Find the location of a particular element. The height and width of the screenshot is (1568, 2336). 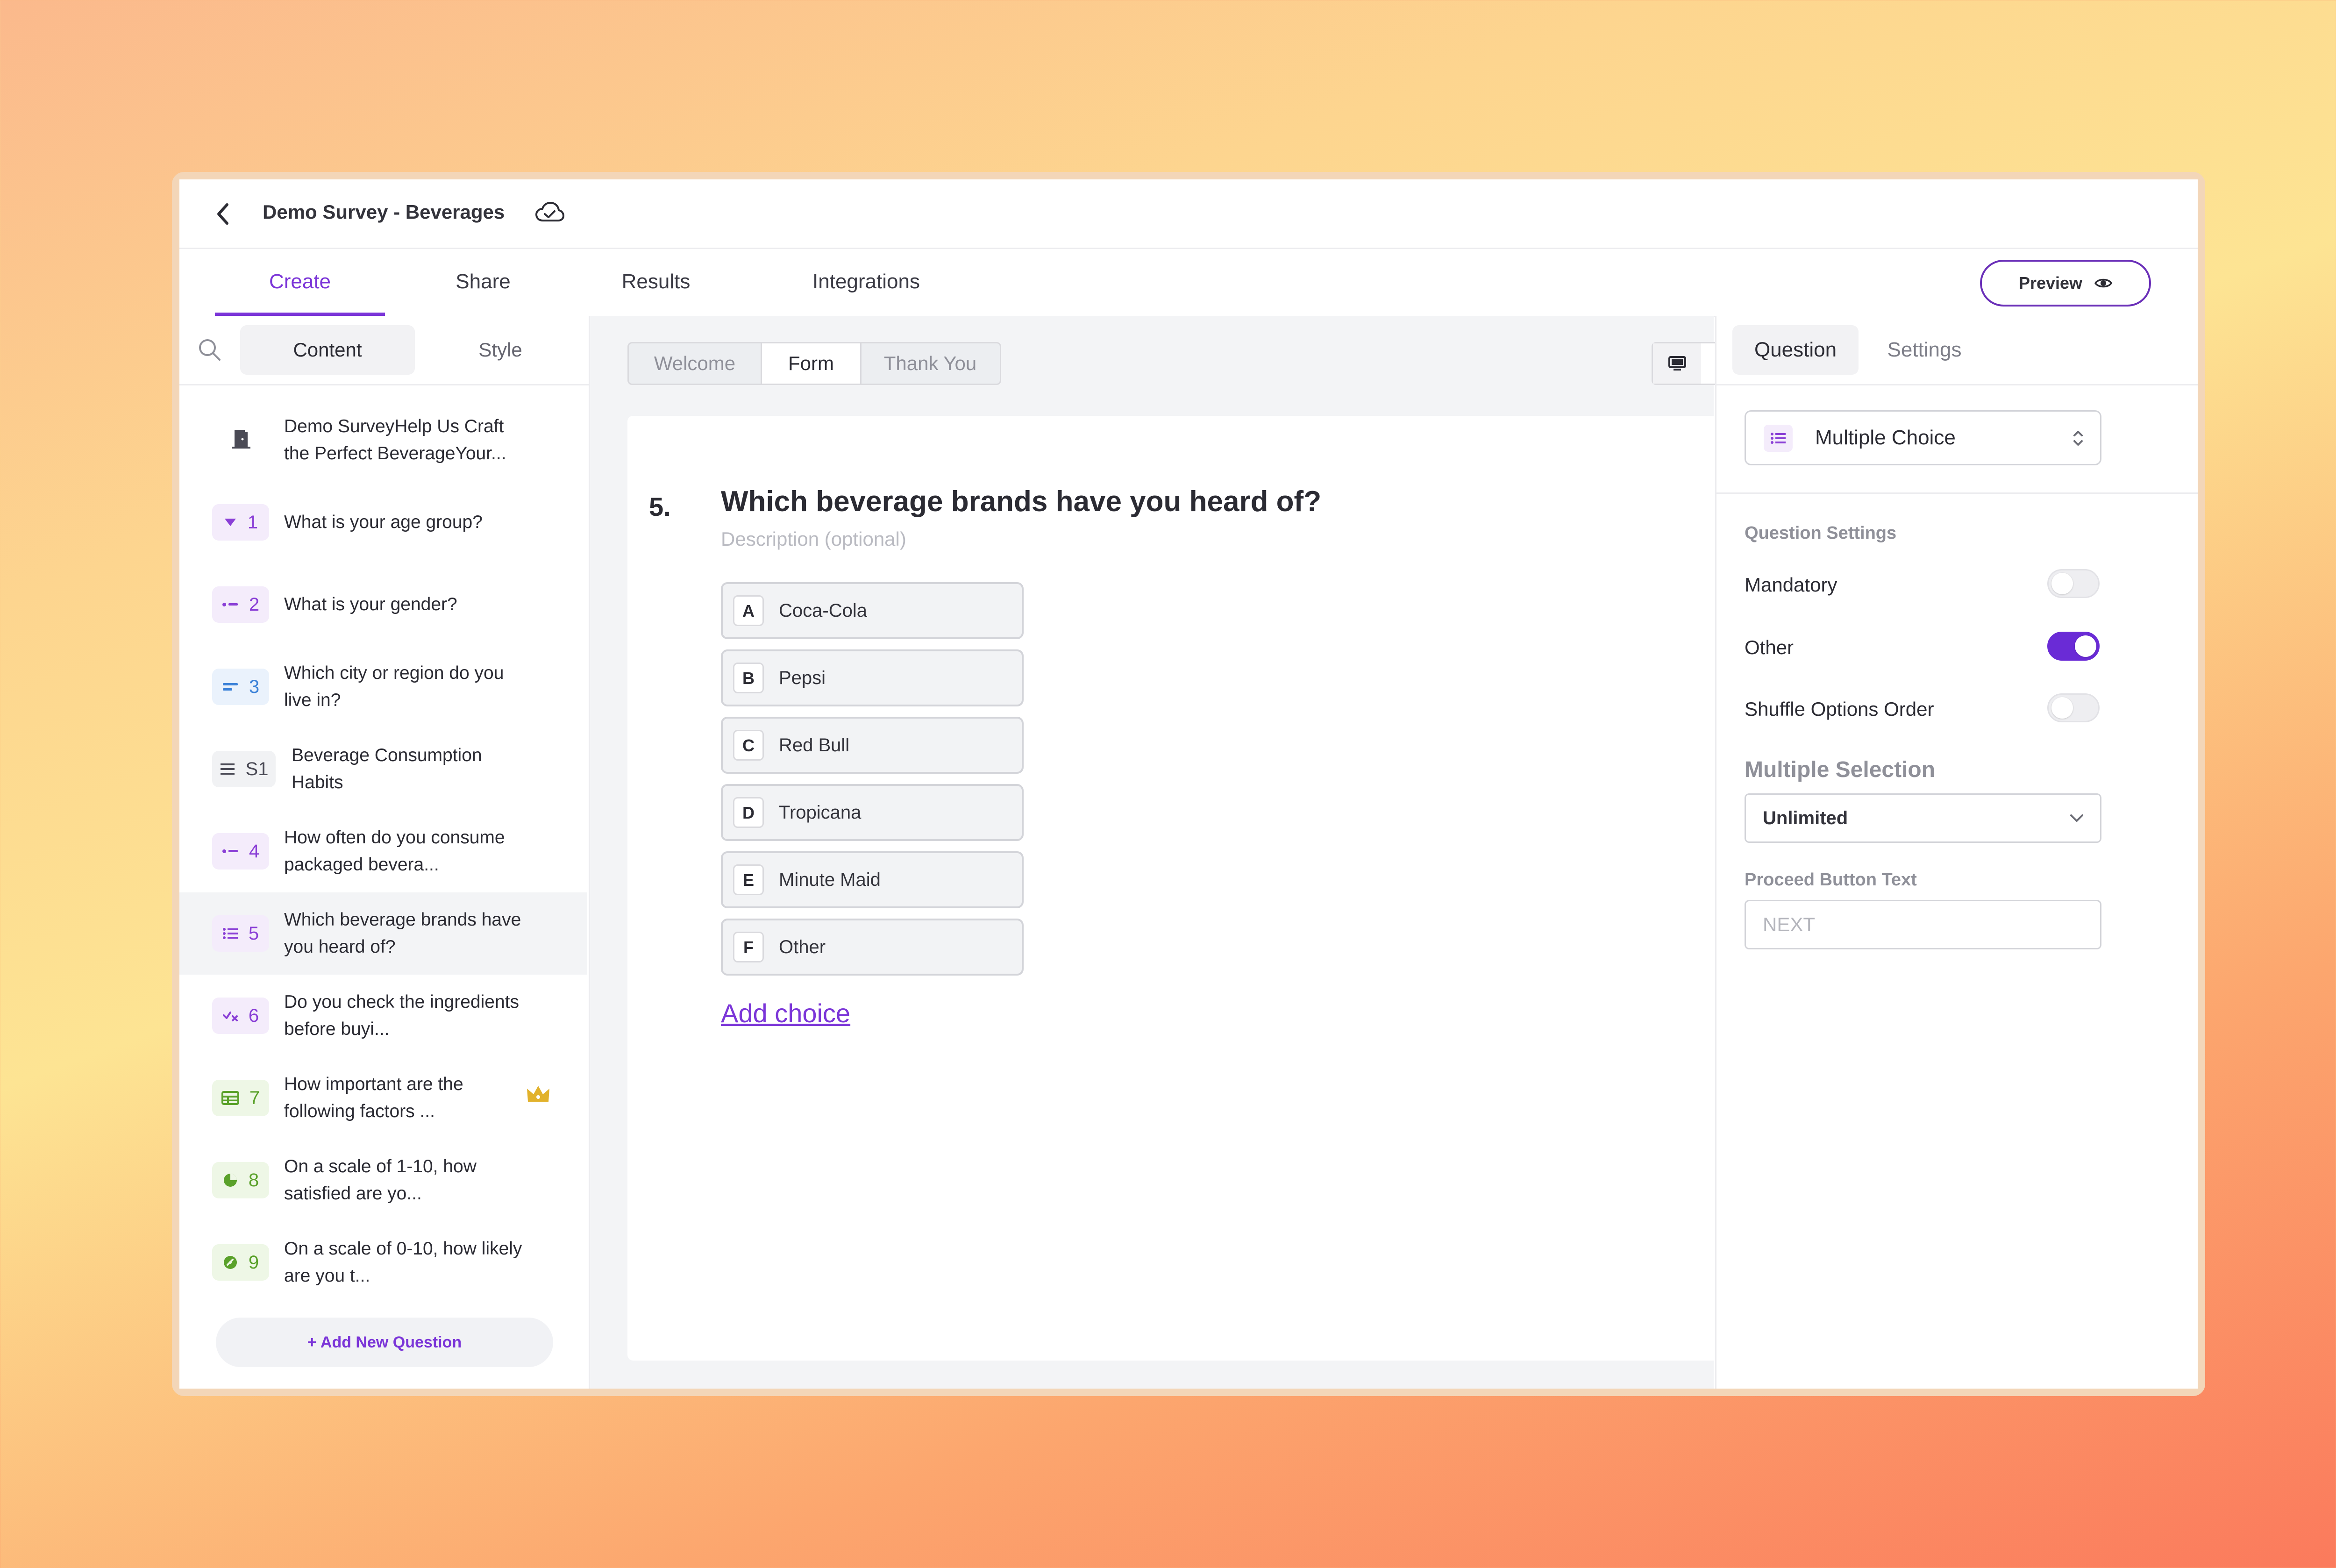

choice-option: A Coca-Cola is located at coordinates (872, 611).